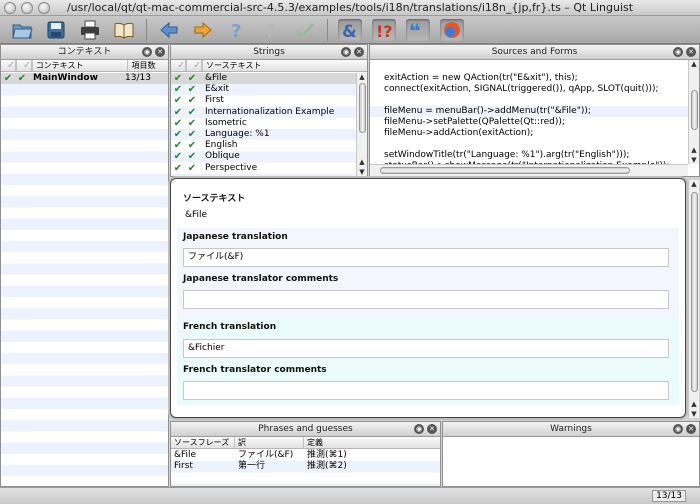 This screenshot has height=504, width=700. Describe the element at coordinates (22, 30) in the screenshot. I see `open-icon` at that location.